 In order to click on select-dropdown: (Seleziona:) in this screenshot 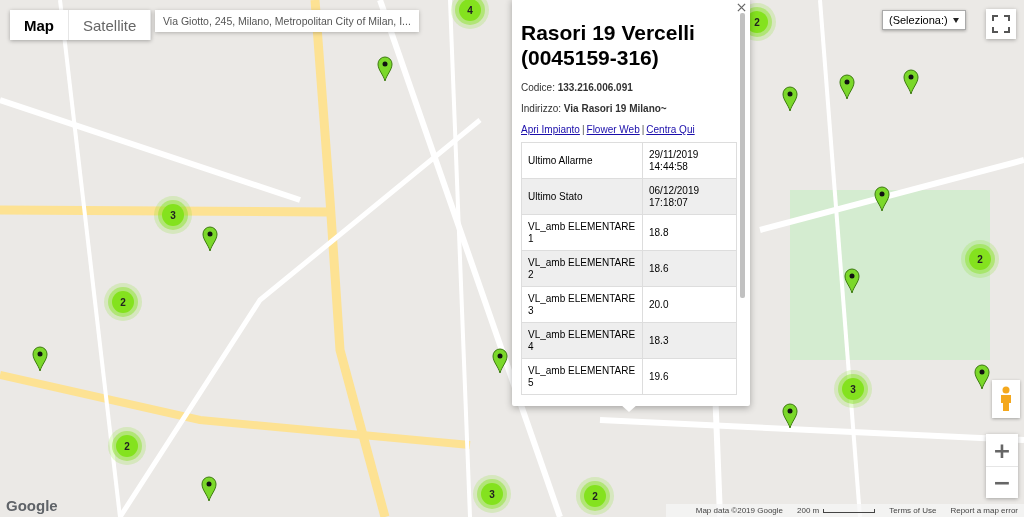, I will do `click(924, 20)`.